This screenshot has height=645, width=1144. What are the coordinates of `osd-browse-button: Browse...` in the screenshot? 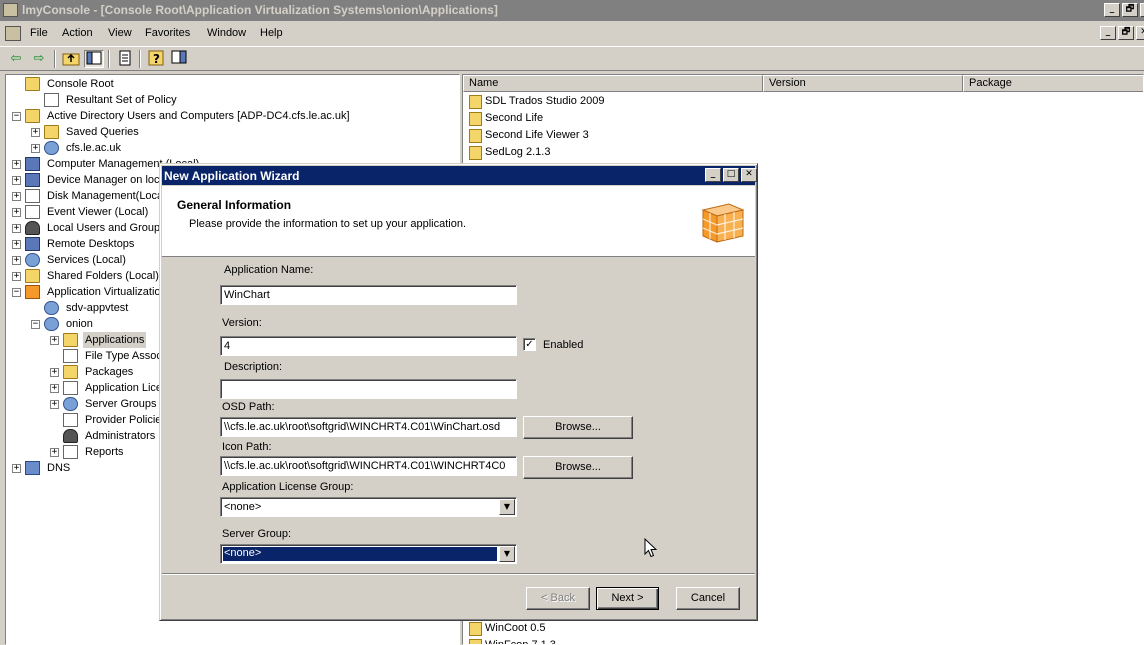 It's located at (578, 427).